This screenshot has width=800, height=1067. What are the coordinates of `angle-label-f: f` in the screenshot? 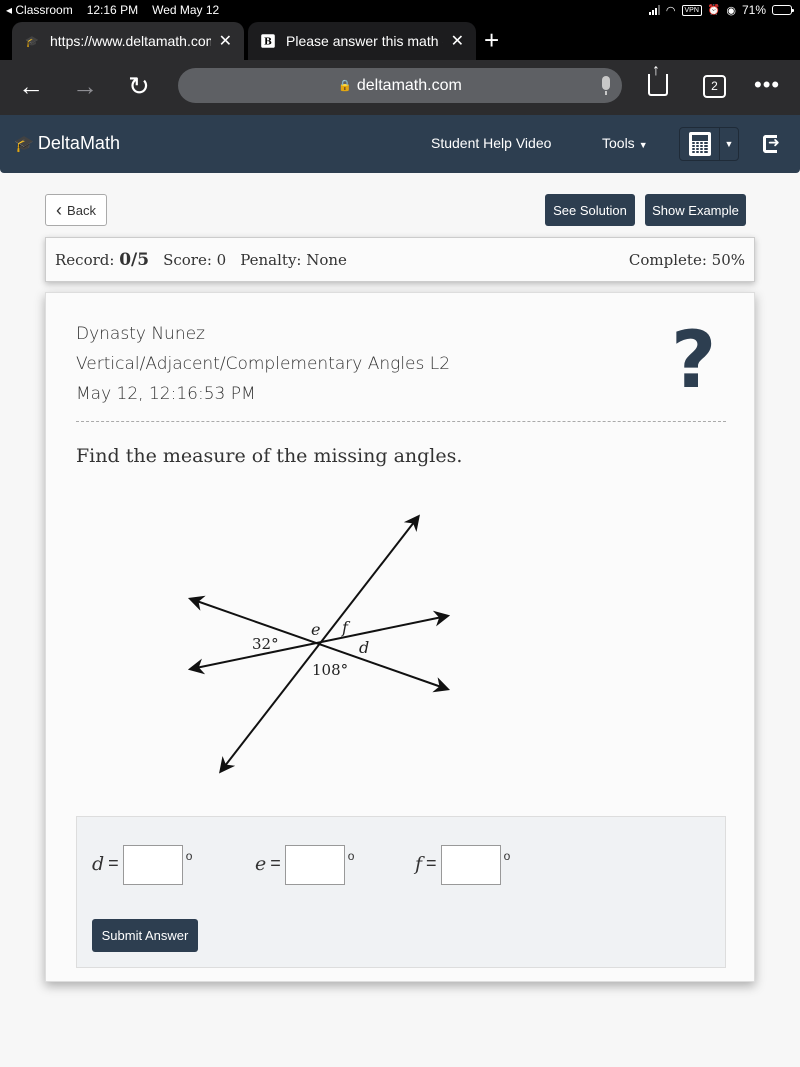 It's located at (346, 627).